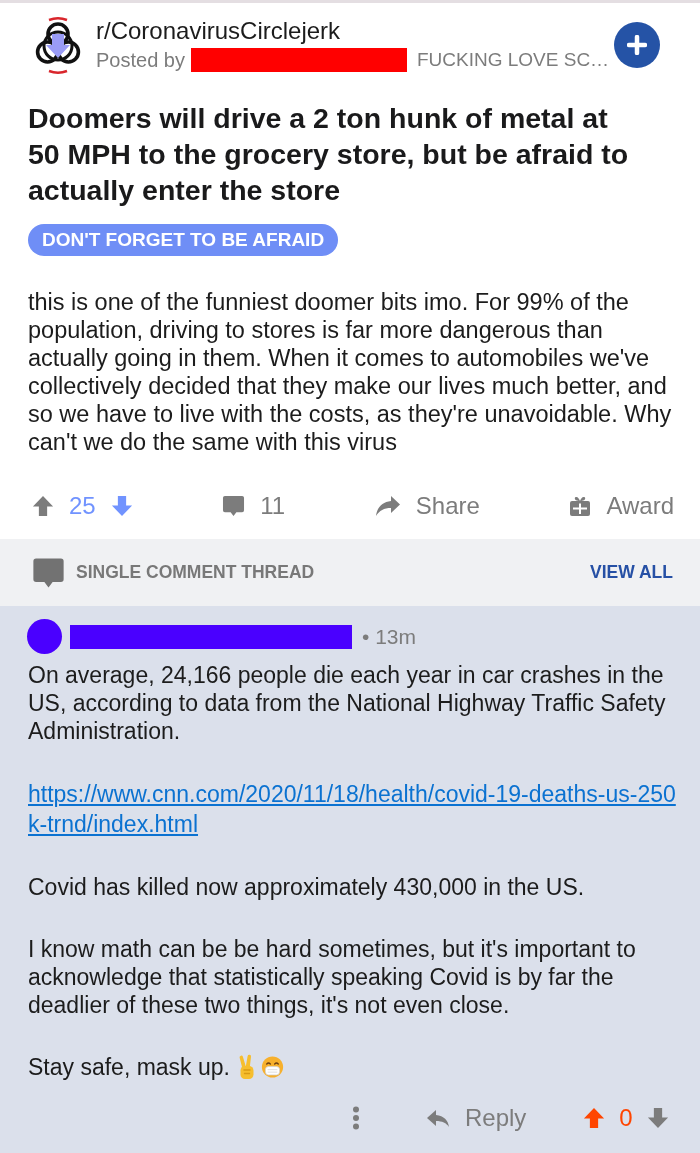 The height and width of the screenshot is (1153, 700). Describe the element at coordinates (183, 240) in the screenshot. I see `post-flair: DON'T FORGET TO BE AFRAID` at that location.